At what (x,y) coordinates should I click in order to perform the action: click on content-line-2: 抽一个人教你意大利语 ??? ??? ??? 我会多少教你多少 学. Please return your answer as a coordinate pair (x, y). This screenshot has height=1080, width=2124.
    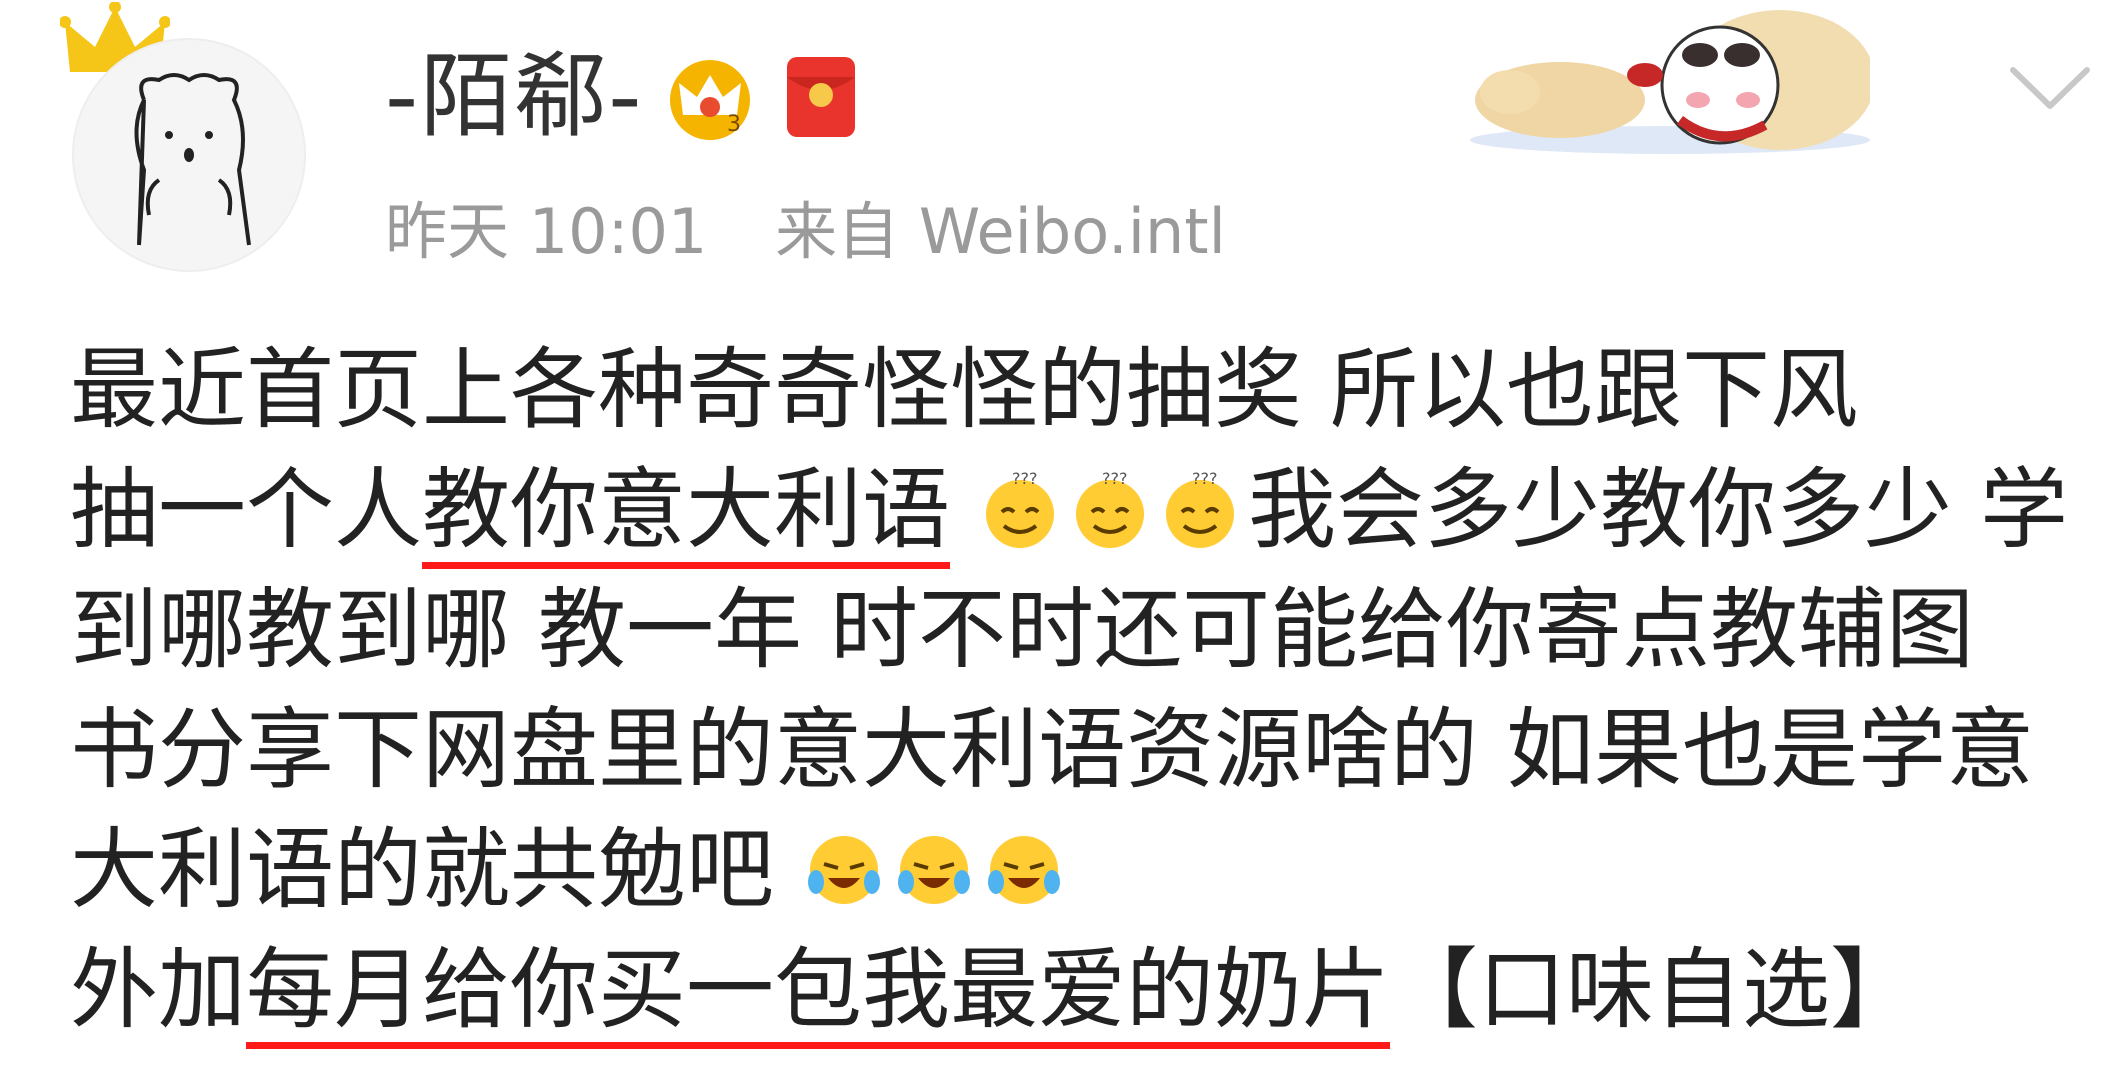
    Looking at the image, I should click on (1095, 510).